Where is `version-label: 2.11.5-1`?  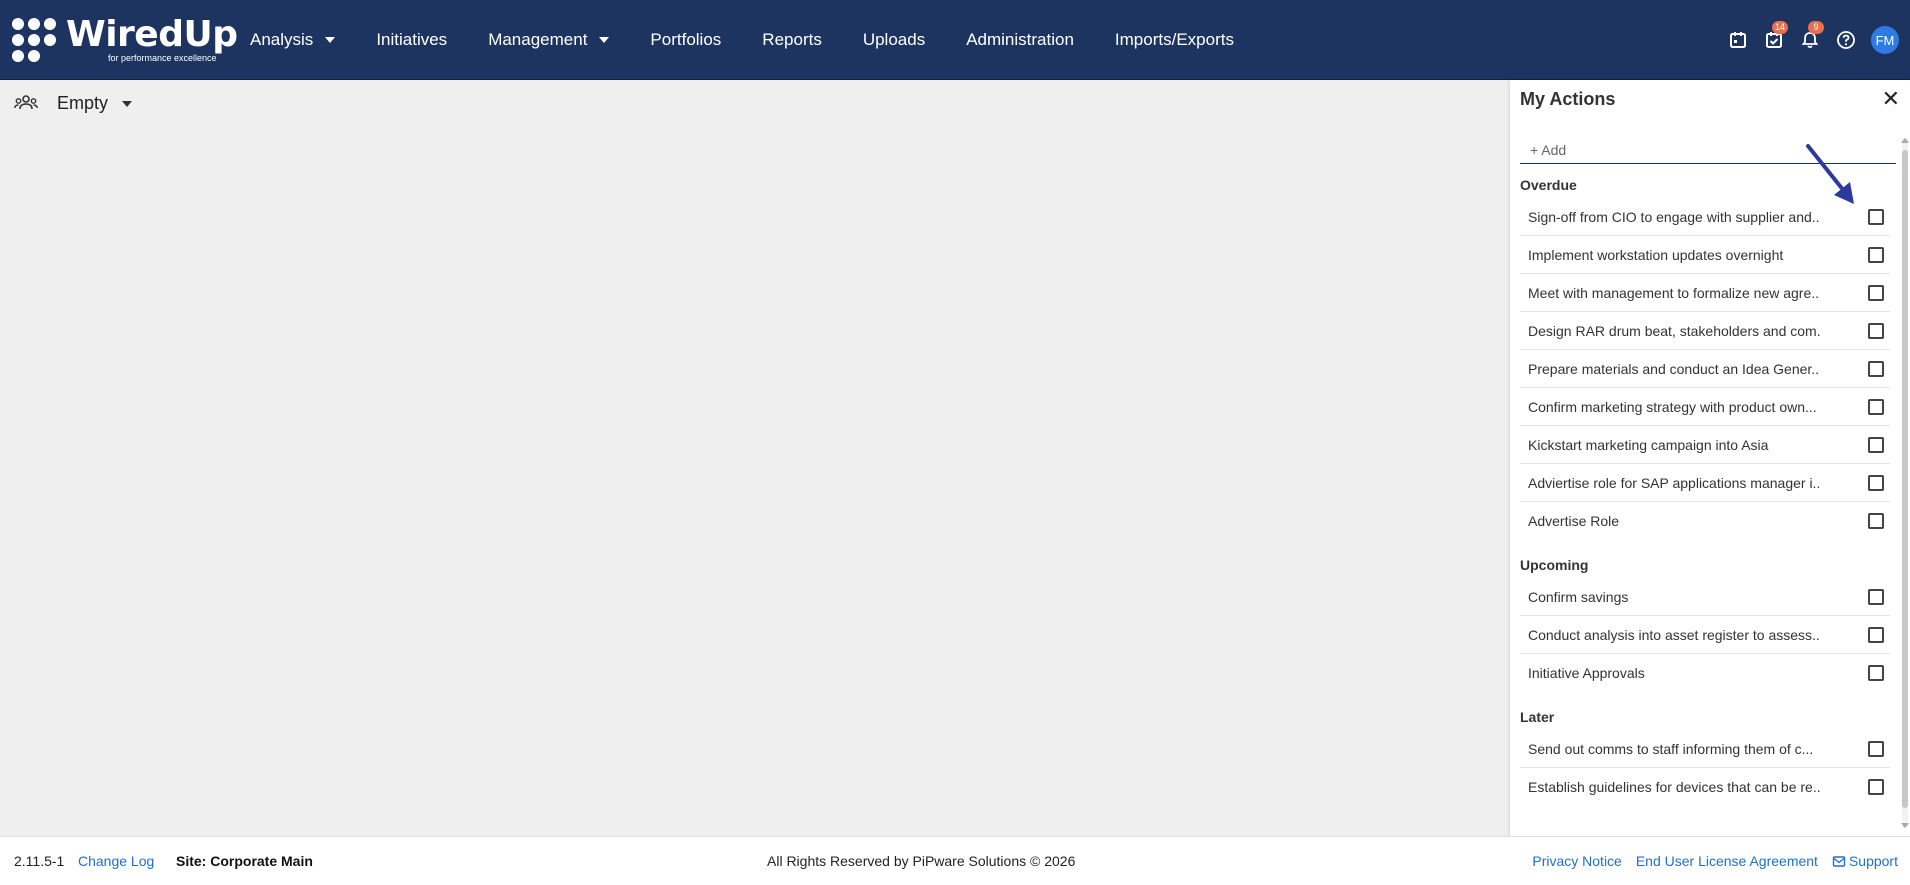 version-label: 2.11.5-1 is located at coordinates (39, 861).